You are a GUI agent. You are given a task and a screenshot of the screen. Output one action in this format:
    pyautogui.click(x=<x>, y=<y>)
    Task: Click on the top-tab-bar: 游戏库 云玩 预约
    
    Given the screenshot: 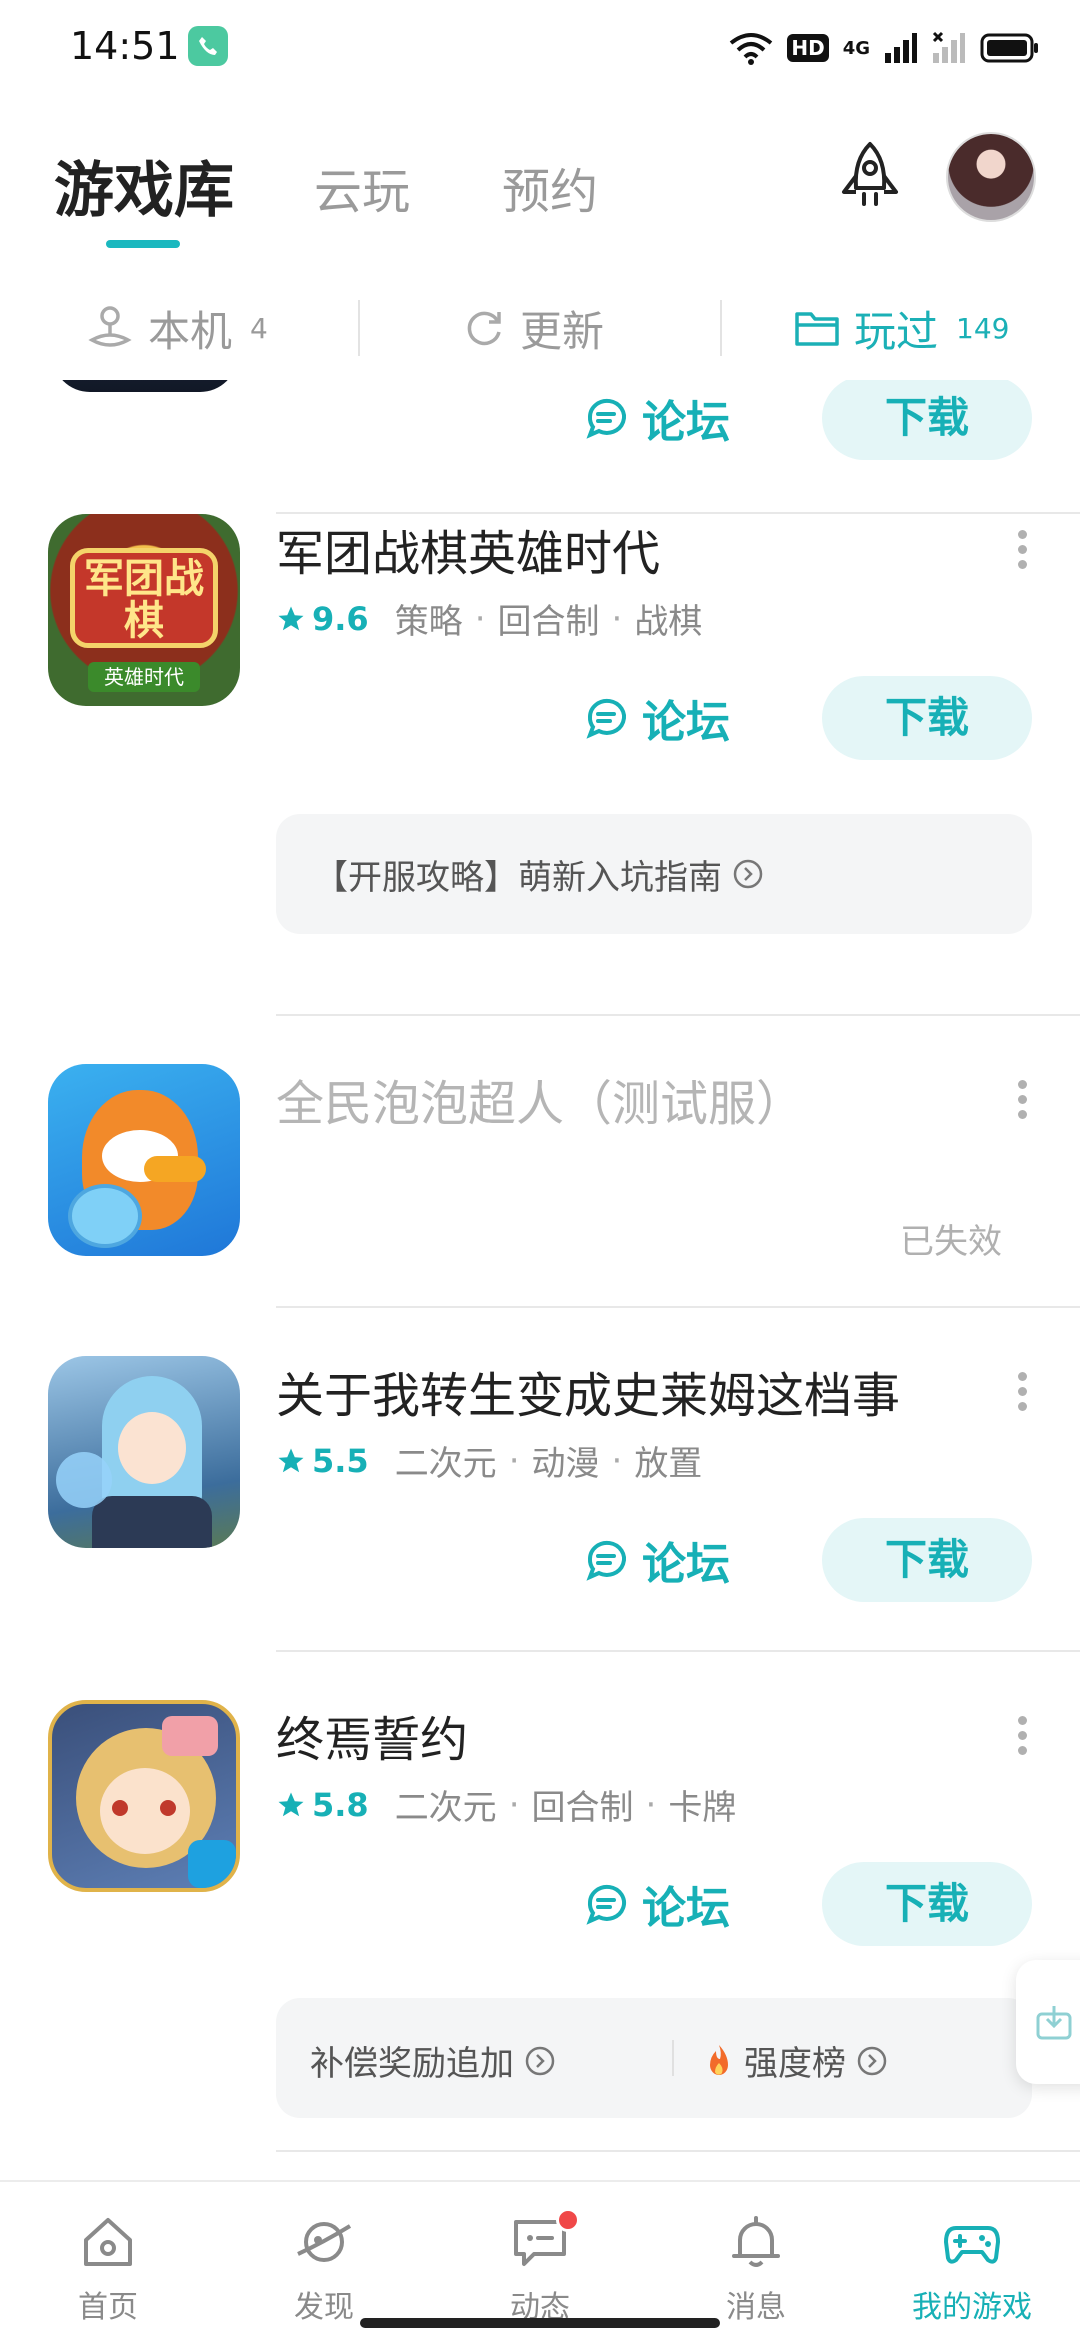 What is the action you would take?
    pyautogui.click(x=540, y=181)
    